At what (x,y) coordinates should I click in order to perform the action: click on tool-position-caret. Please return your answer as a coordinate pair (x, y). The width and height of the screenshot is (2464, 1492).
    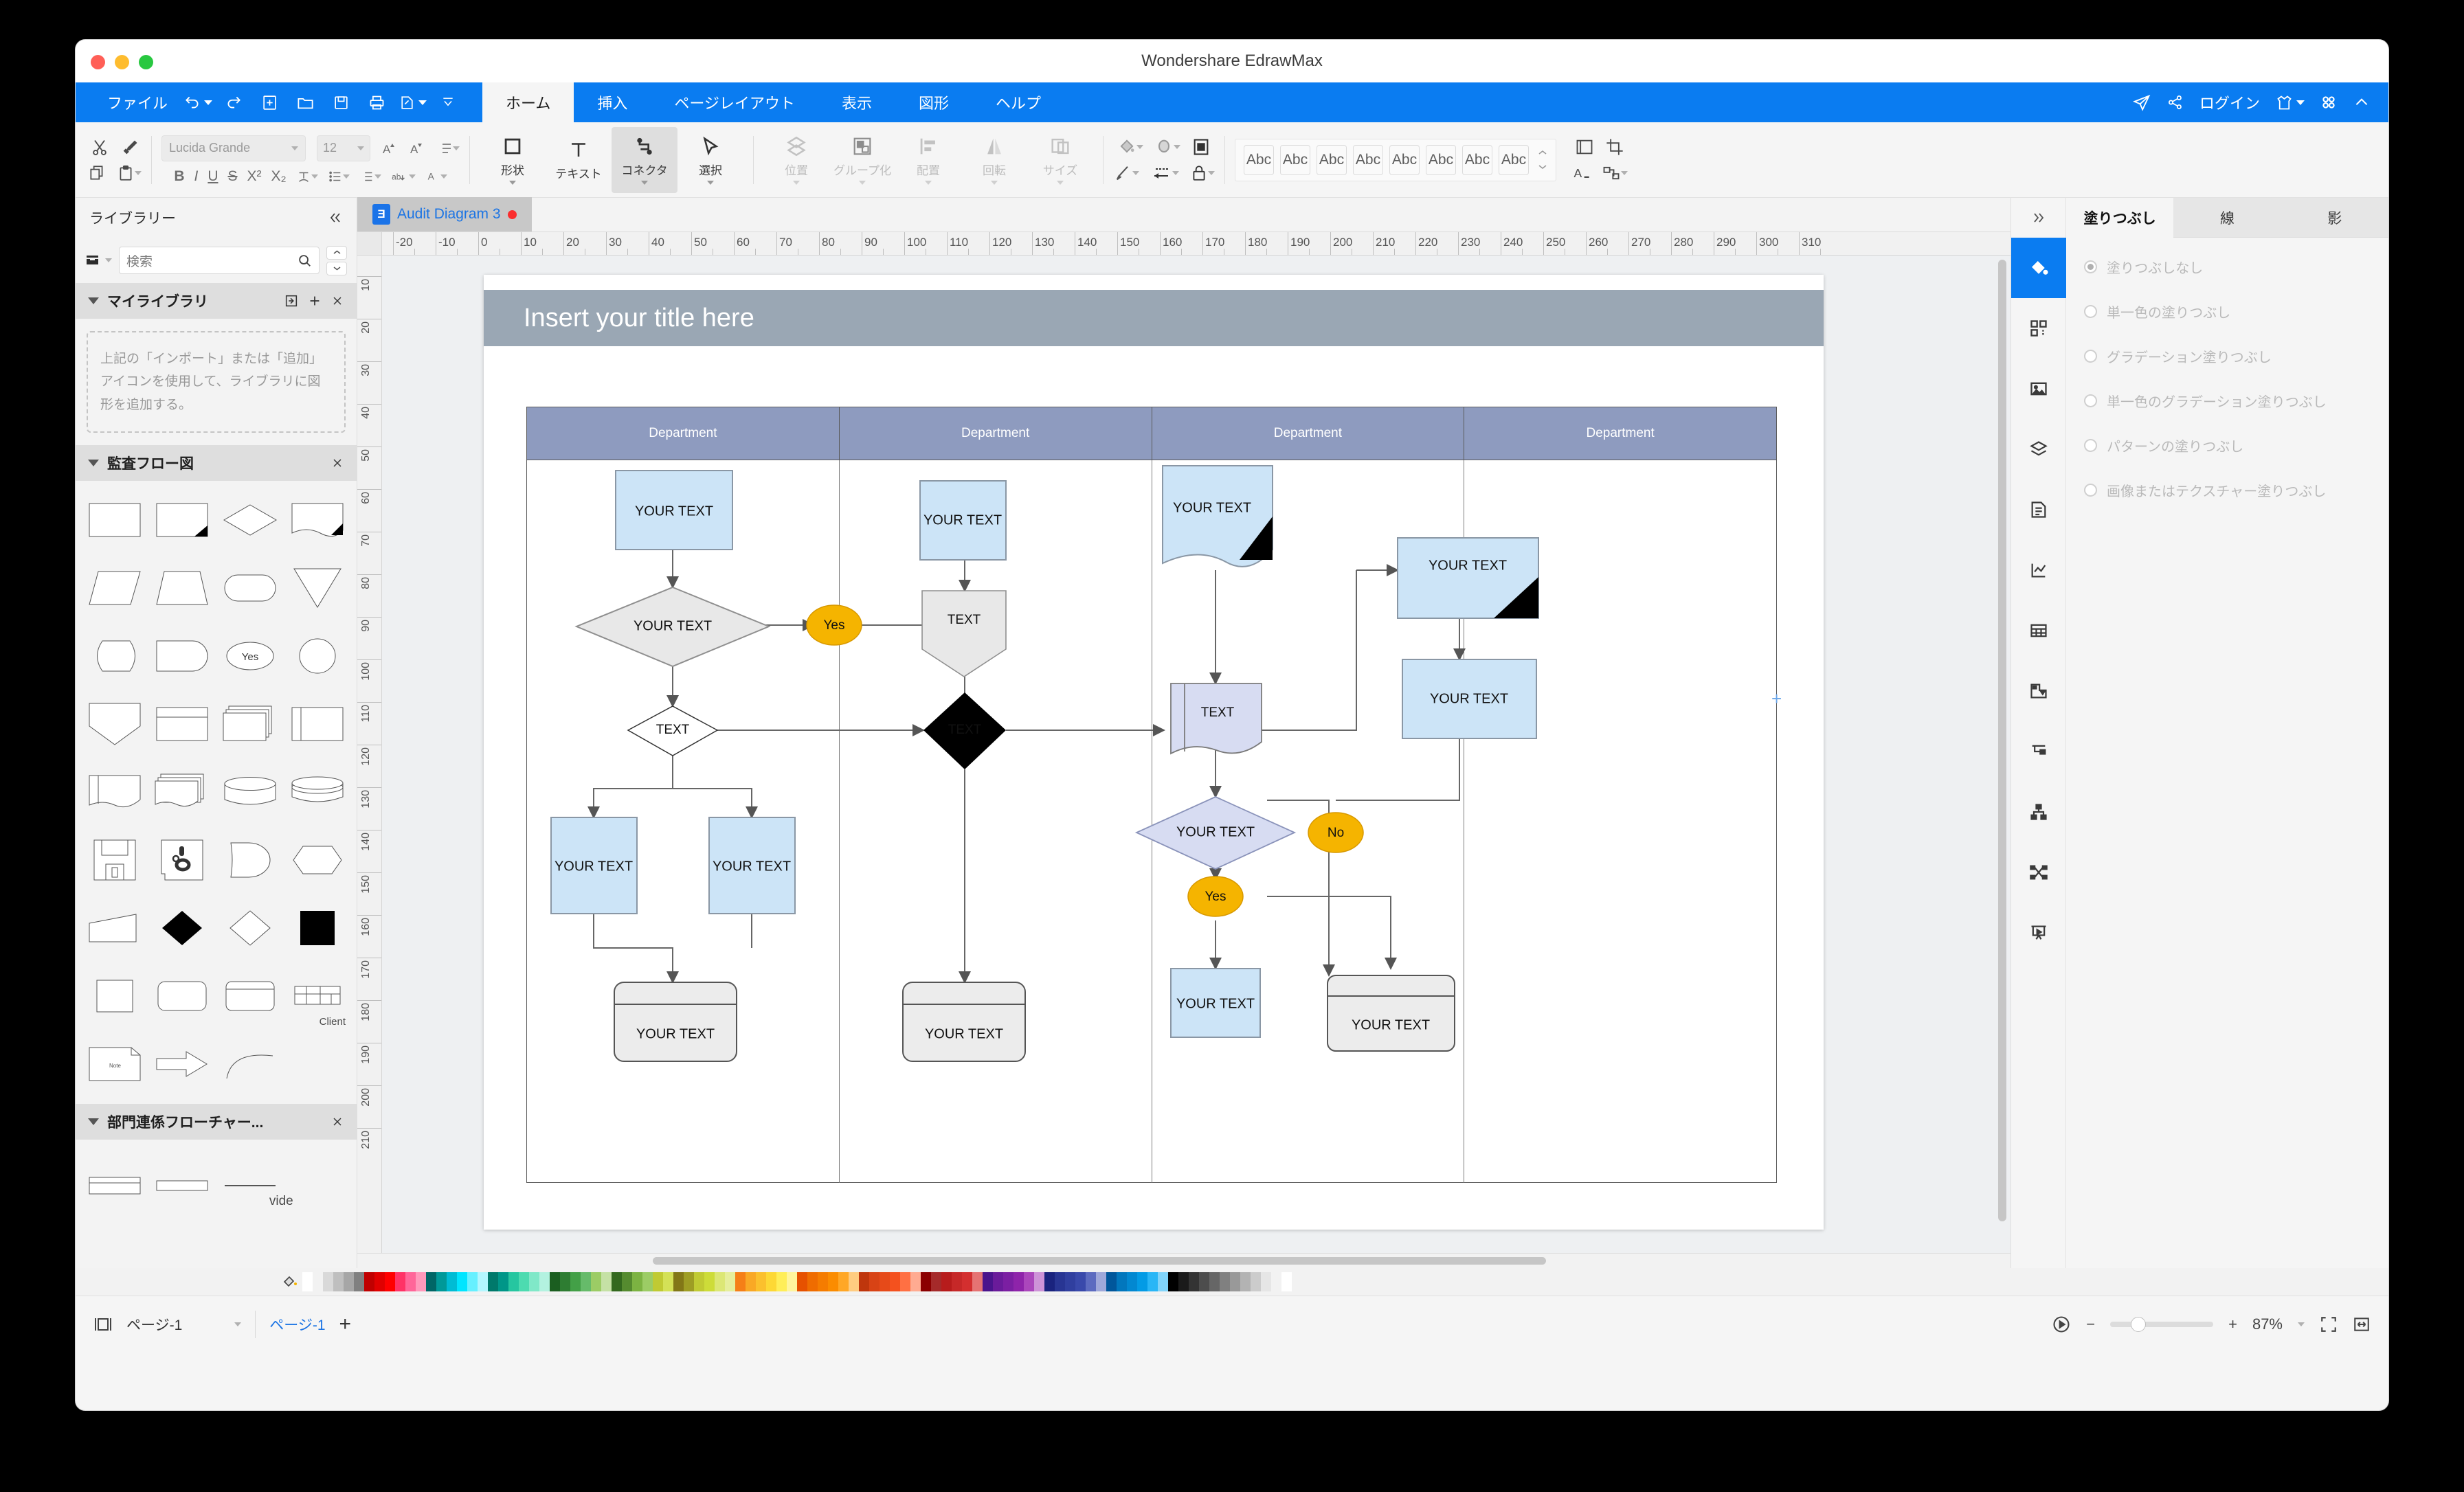
    Looking at the image, I should click on (796, 183).